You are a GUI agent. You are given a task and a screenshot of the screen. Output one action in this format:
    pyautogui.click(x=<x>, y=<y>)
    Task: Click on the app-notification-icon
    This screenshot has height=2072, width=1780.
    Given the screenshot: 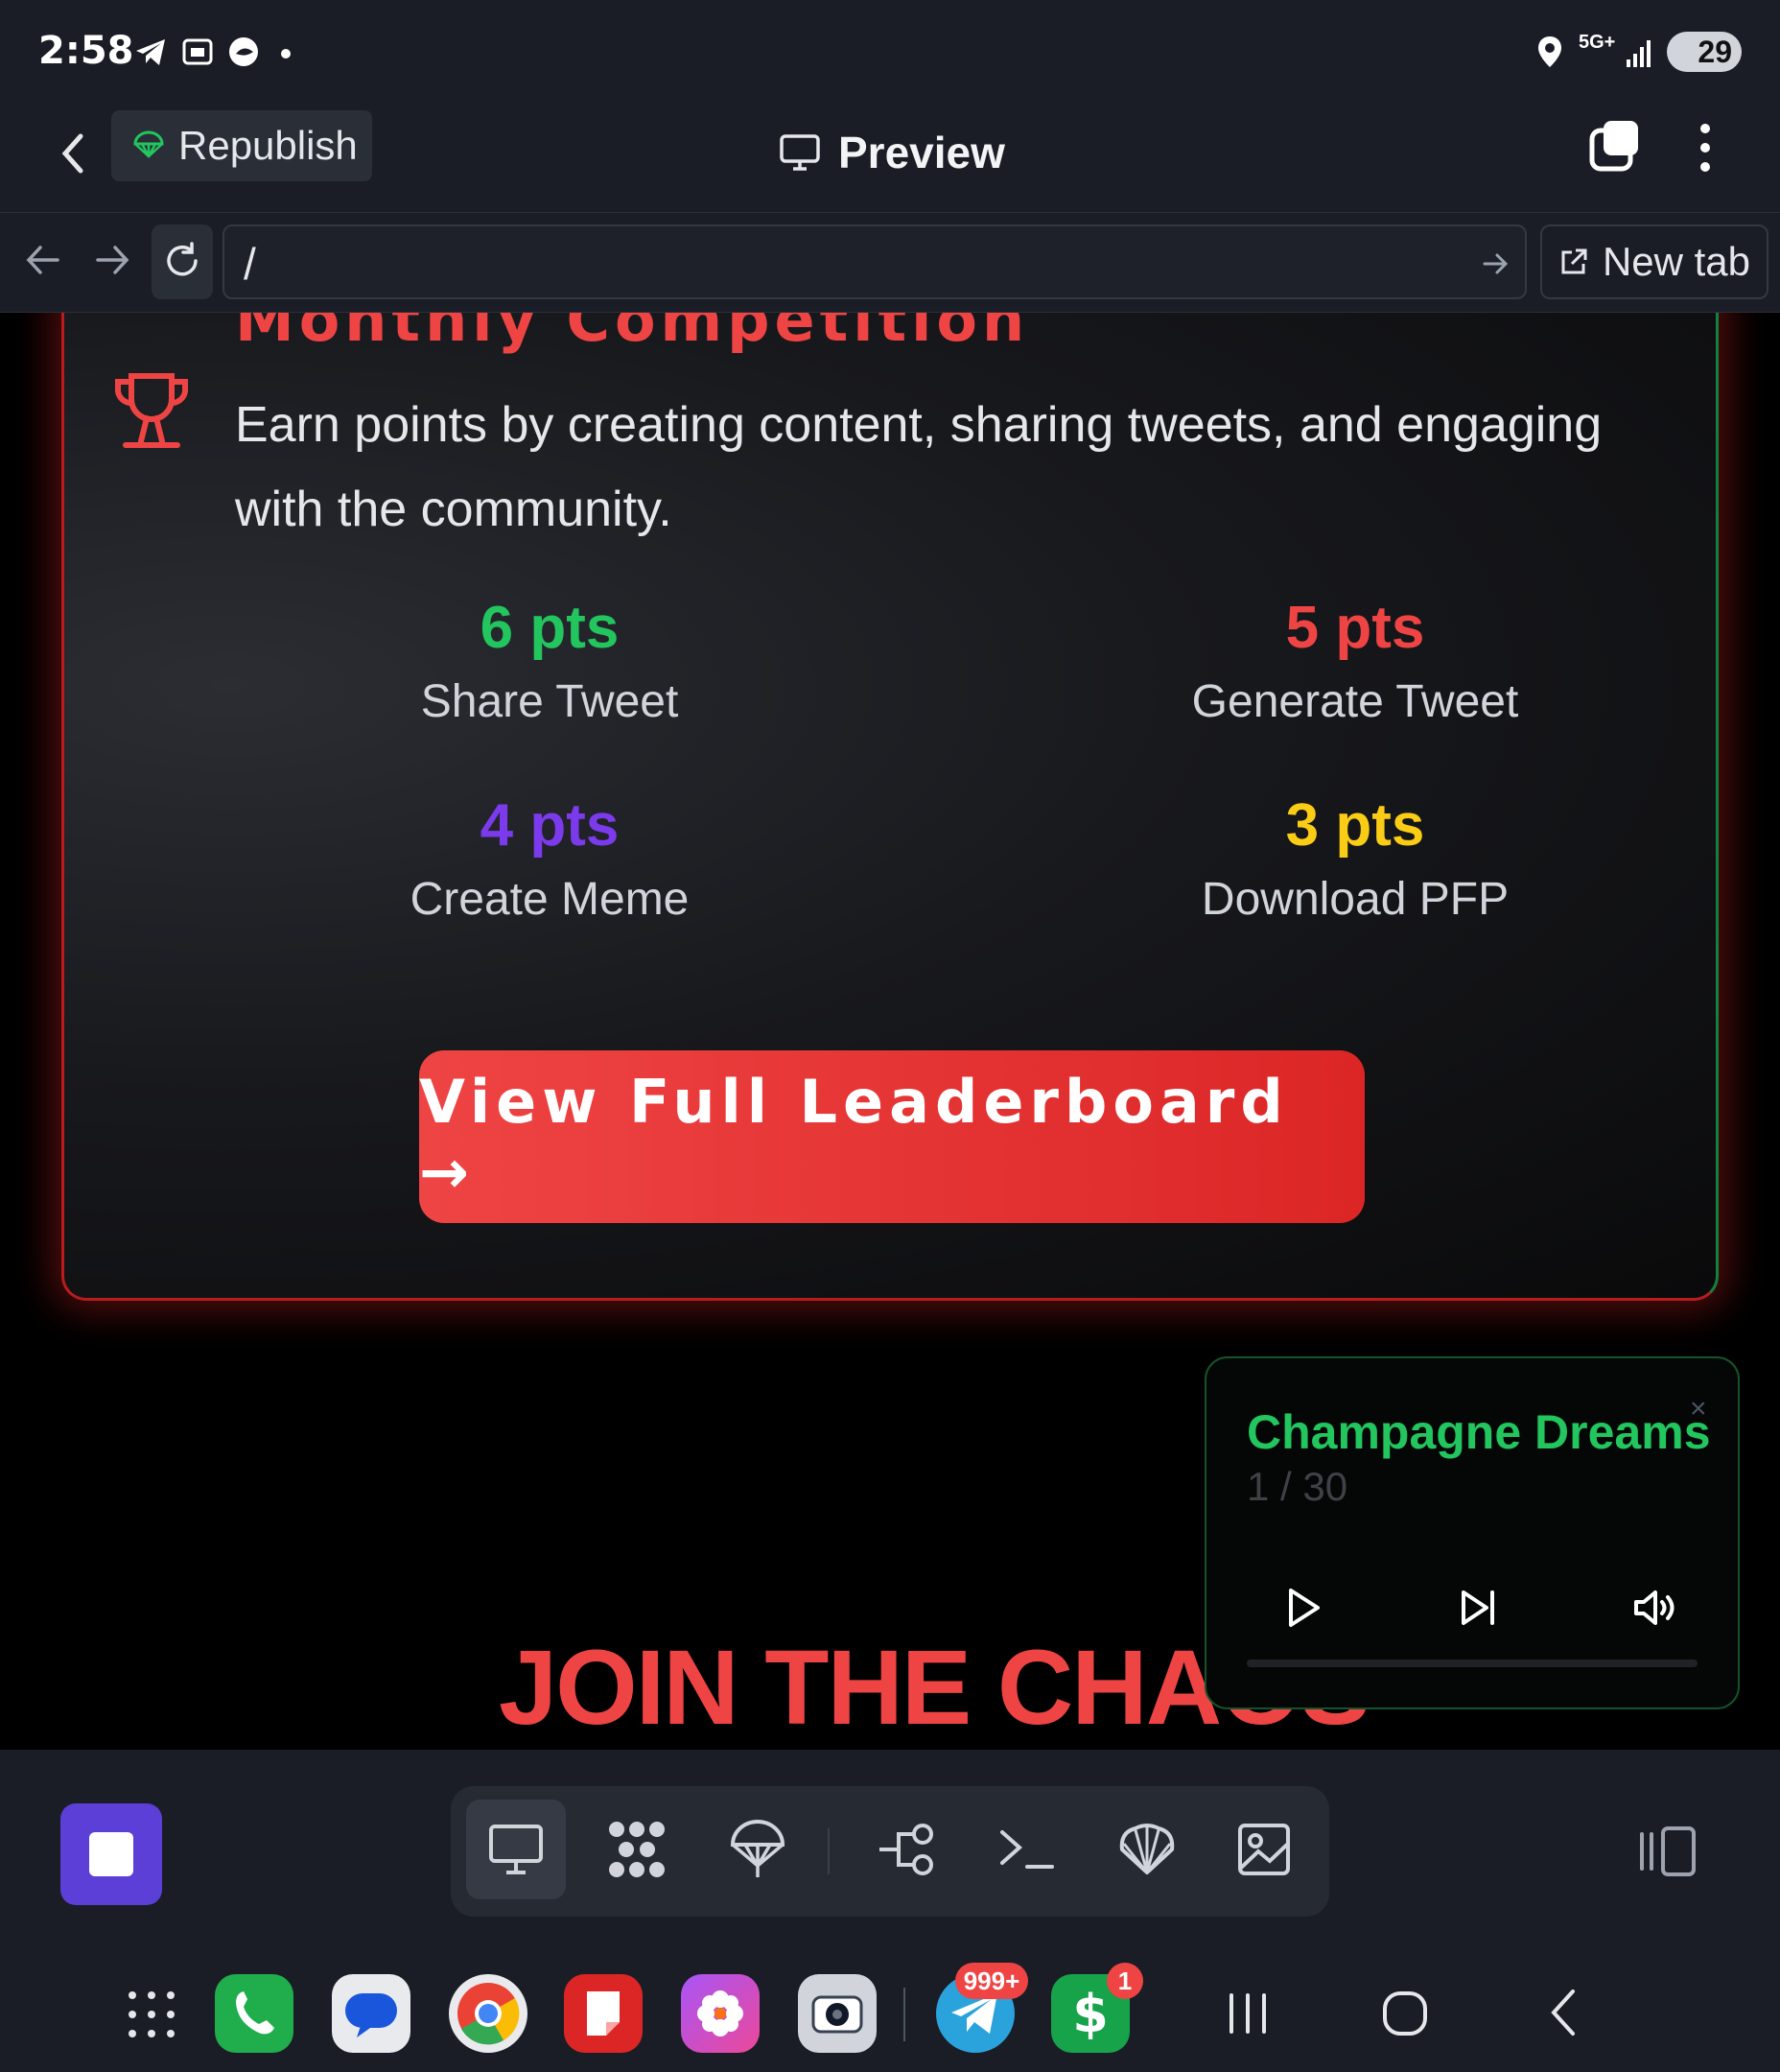 What is the action you would take?
    pyautogui.click(x=243, y=51)
    